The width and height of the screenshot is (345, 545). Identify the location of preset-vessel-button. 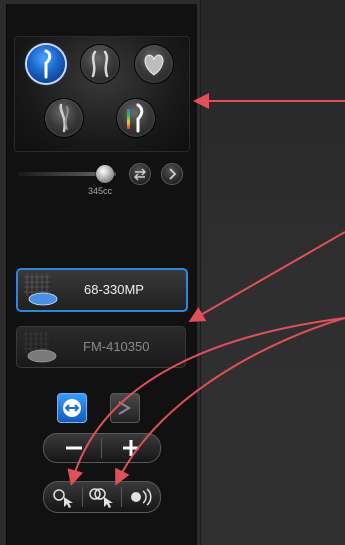
(46, 64).